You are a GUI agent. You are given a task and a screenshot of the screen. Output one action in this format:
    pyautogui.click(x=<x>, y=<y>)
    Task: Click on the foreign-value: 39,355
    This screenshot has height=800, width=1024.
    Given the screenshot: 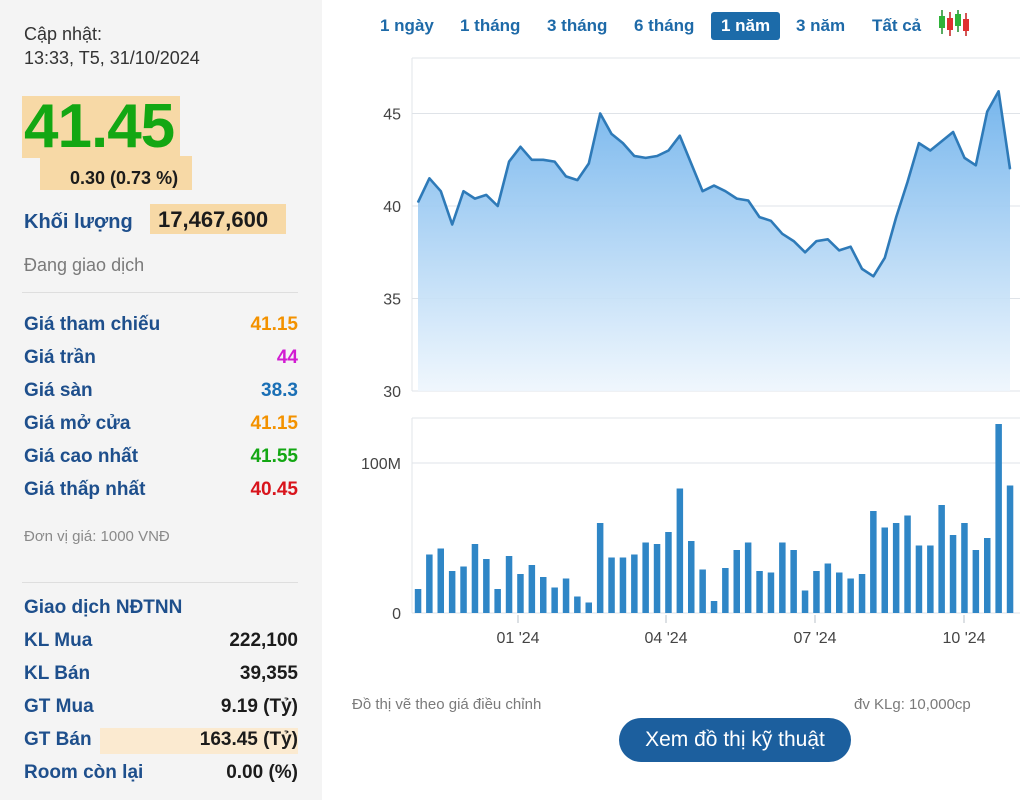 What is the action you would take?
    pyautogui.click(x=268, y=673)
    